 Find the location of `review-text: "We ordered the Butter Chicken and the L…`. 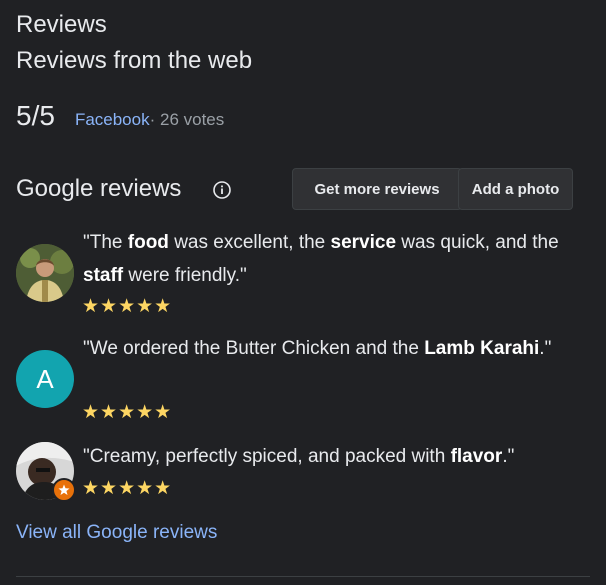

review-text: "We ordered the Butter Chicken and the L… is located at coordinates (317, 348).